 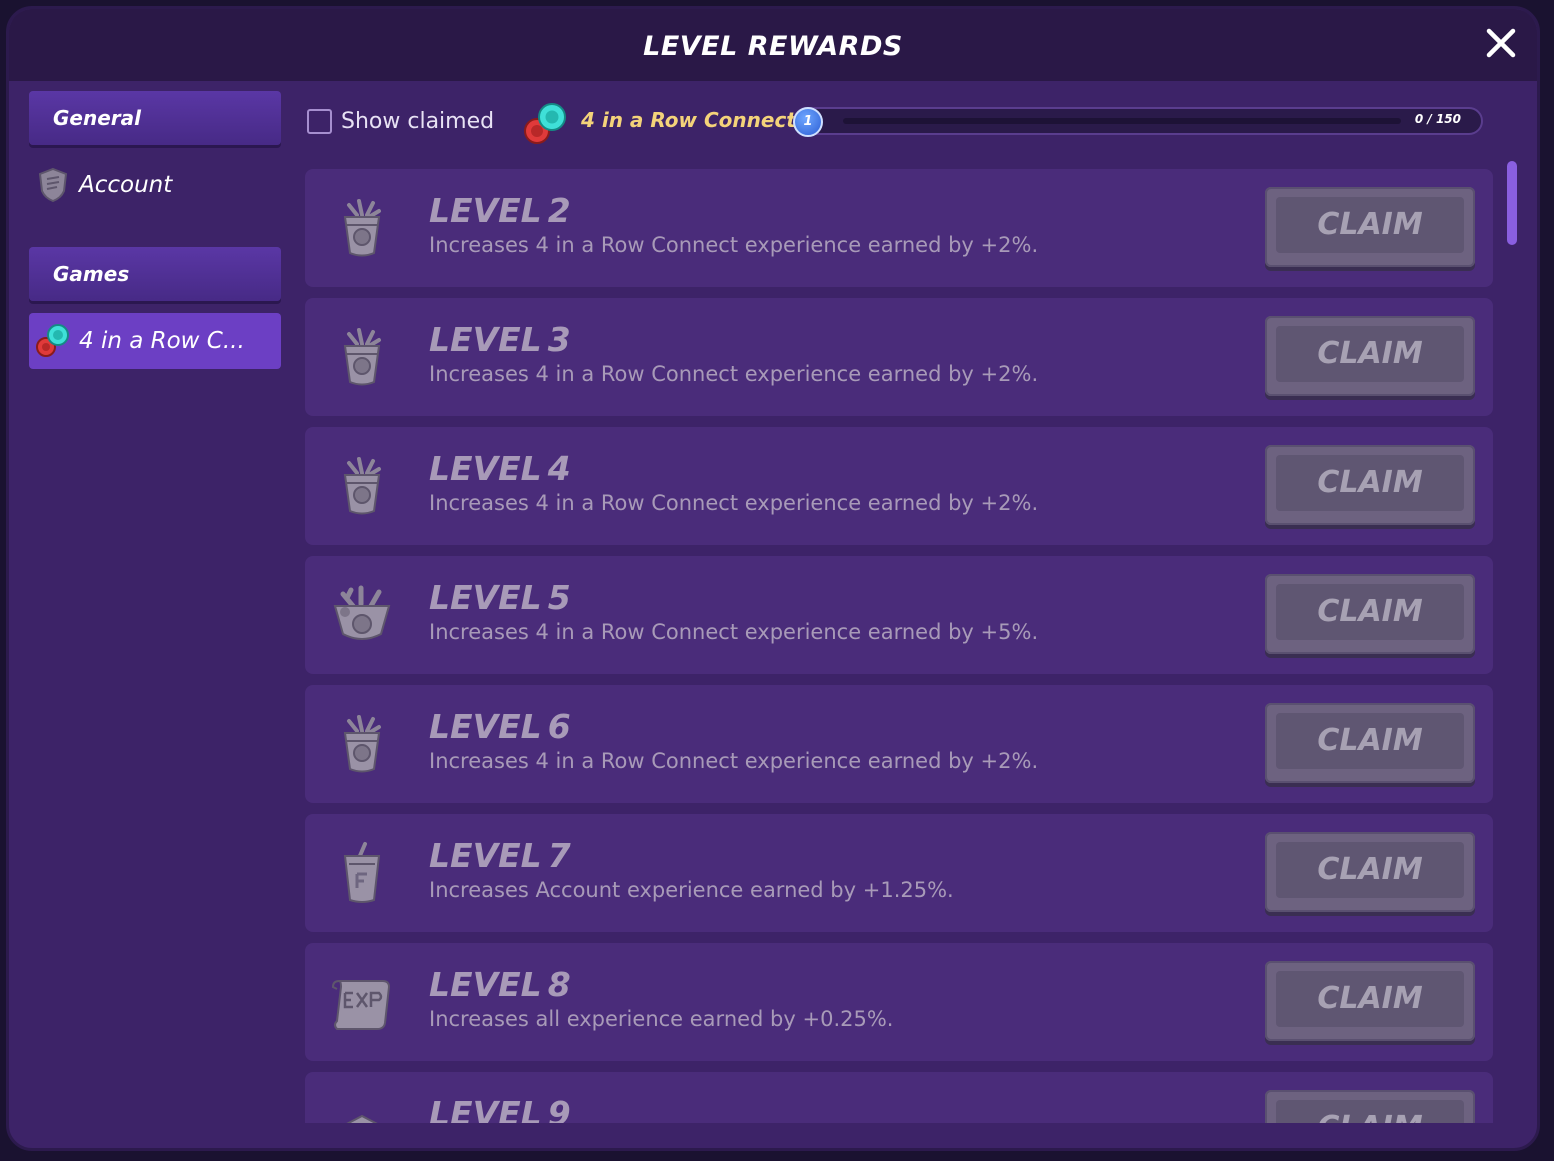 I want to click on scrollbar-thumb, so click(x=1512, y=203).